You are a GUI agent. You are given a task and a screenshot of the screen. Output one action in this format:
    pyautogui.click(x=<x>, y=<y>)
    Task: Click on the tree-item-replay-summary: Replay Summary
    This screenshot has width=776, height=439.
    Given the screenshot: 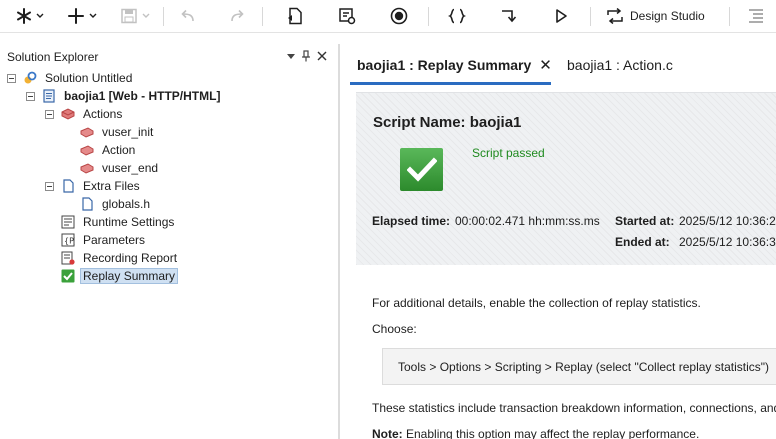 What is the action you would take?
    pyautogui.click(x=120, y=276)
    